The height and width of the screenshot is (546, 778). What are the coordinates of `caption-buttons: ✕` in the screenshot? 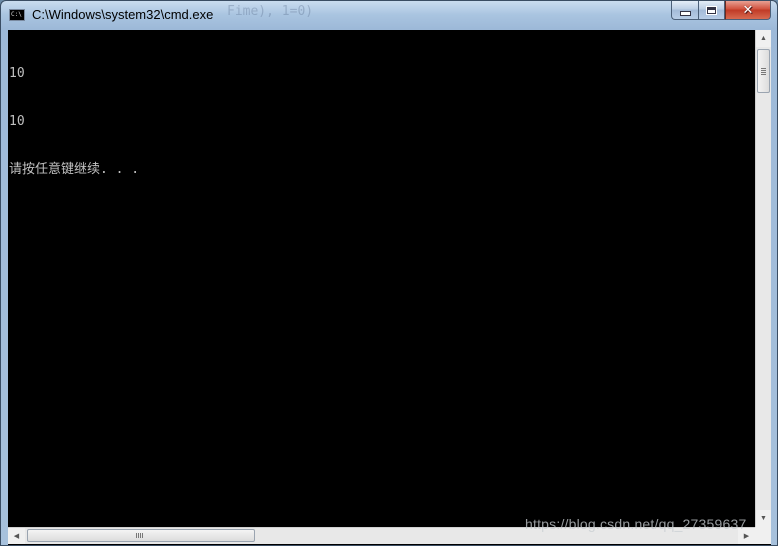 It's located at (721, 10).